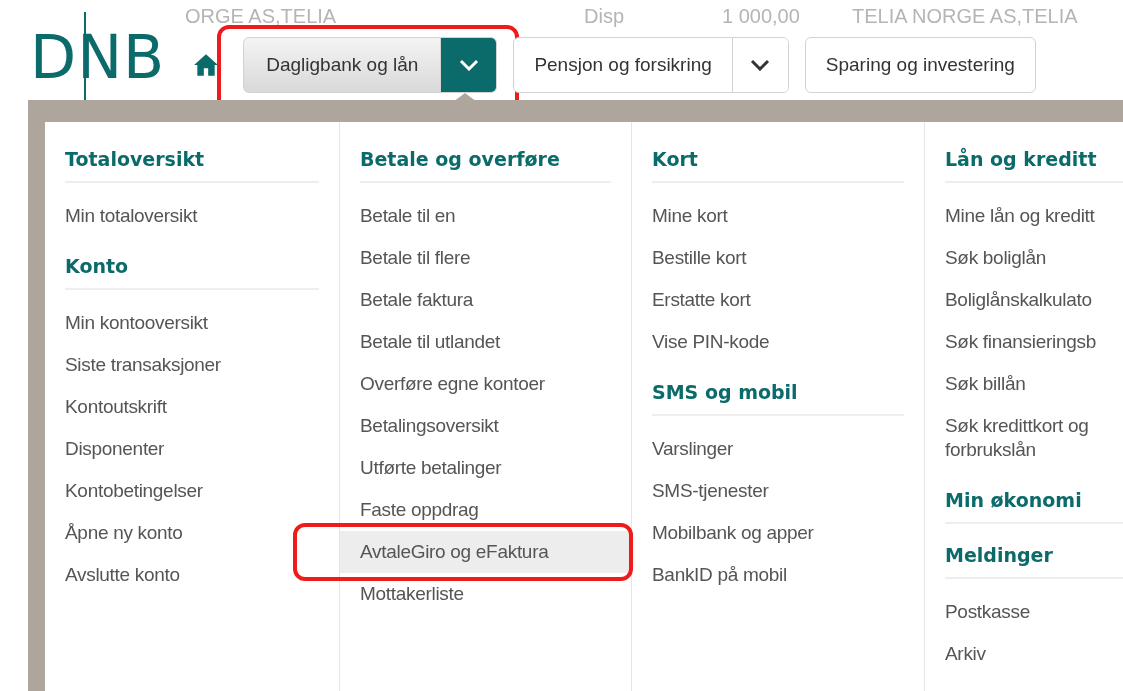 The image size is (1123, 691). What do you see at coordinates (192, 165) in the screenshot?
I see `section-heading: Totaloversikt` at bounding box center [192, 165].